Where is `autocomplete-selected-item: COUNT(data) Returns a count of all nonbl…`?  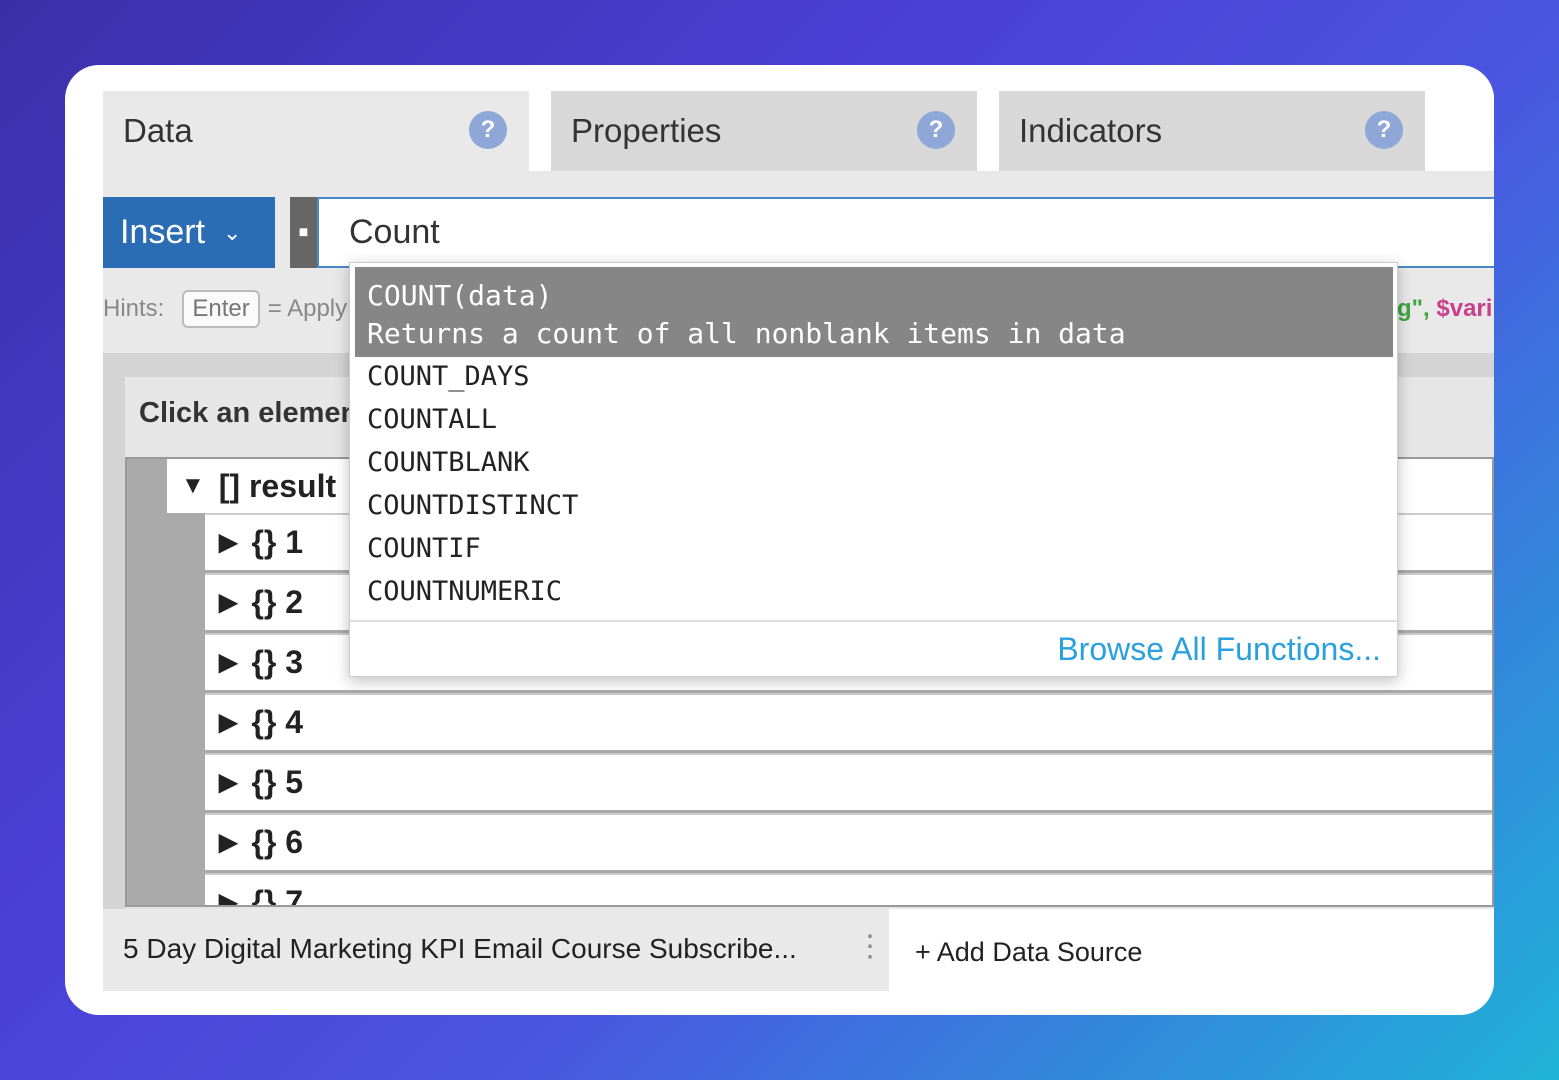 autocomplete-selected-item: COUNT(data) Returns a count of all nonbl… is located at coordinates (874, 312).